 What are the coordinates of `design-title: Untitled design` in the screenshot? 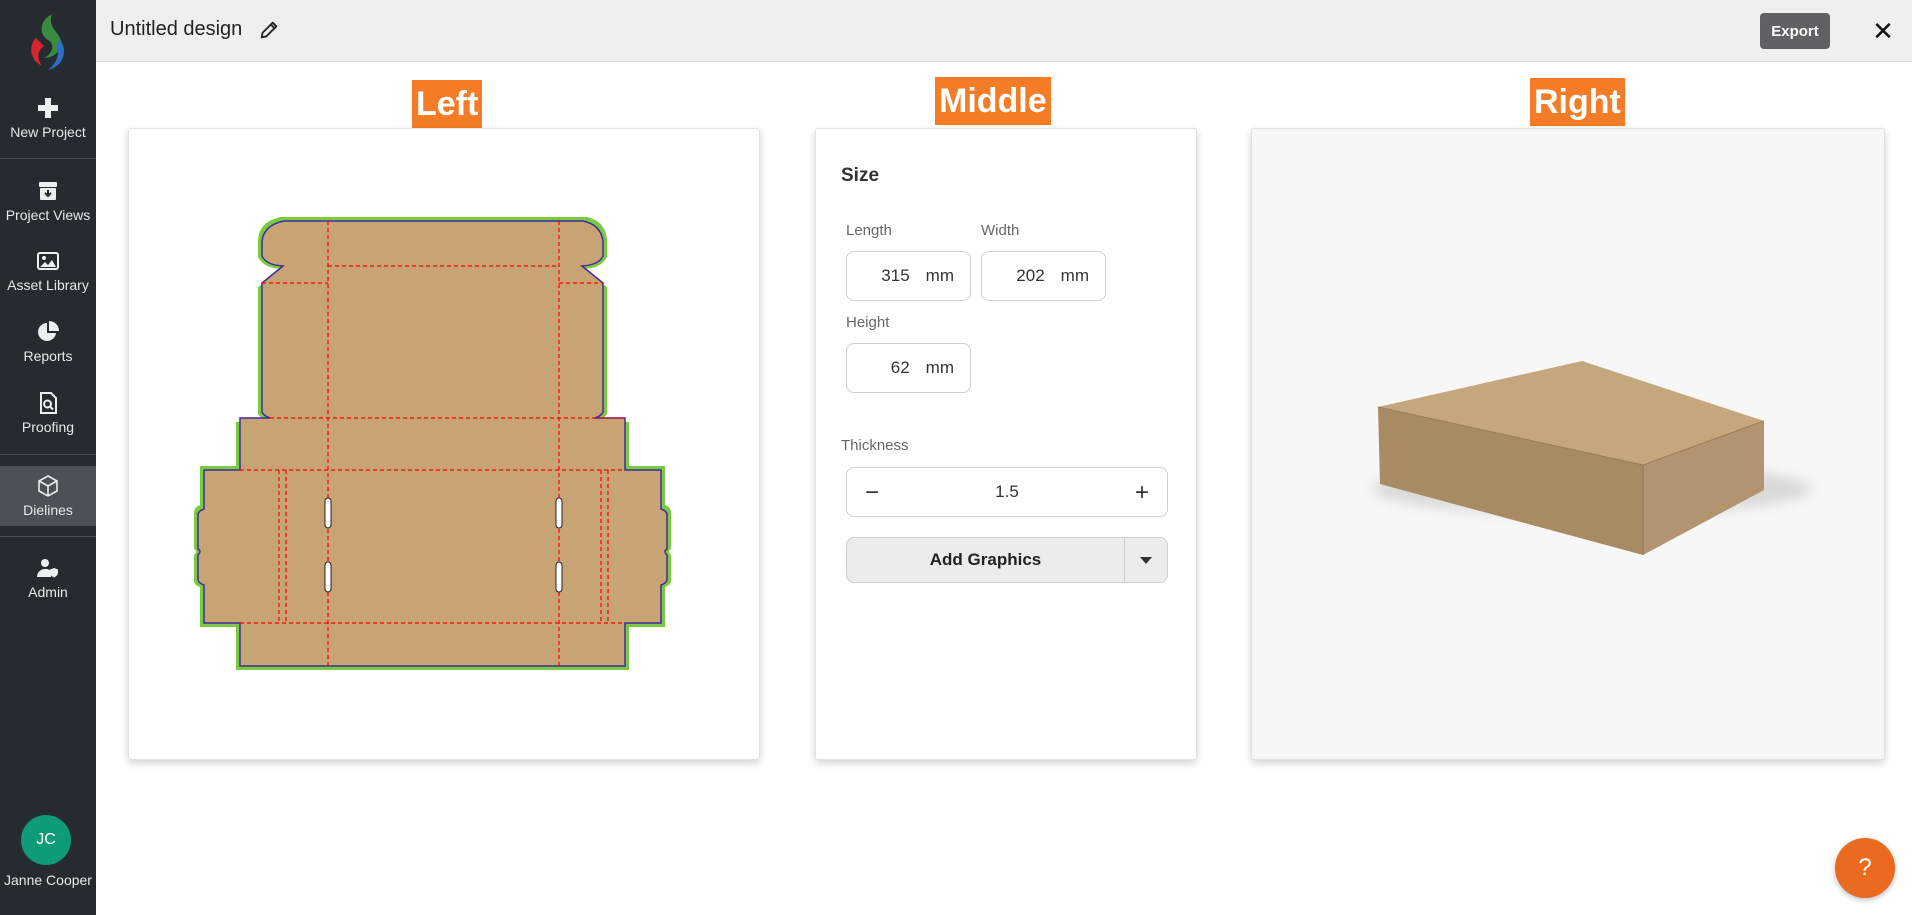 It's located at (176, 29).